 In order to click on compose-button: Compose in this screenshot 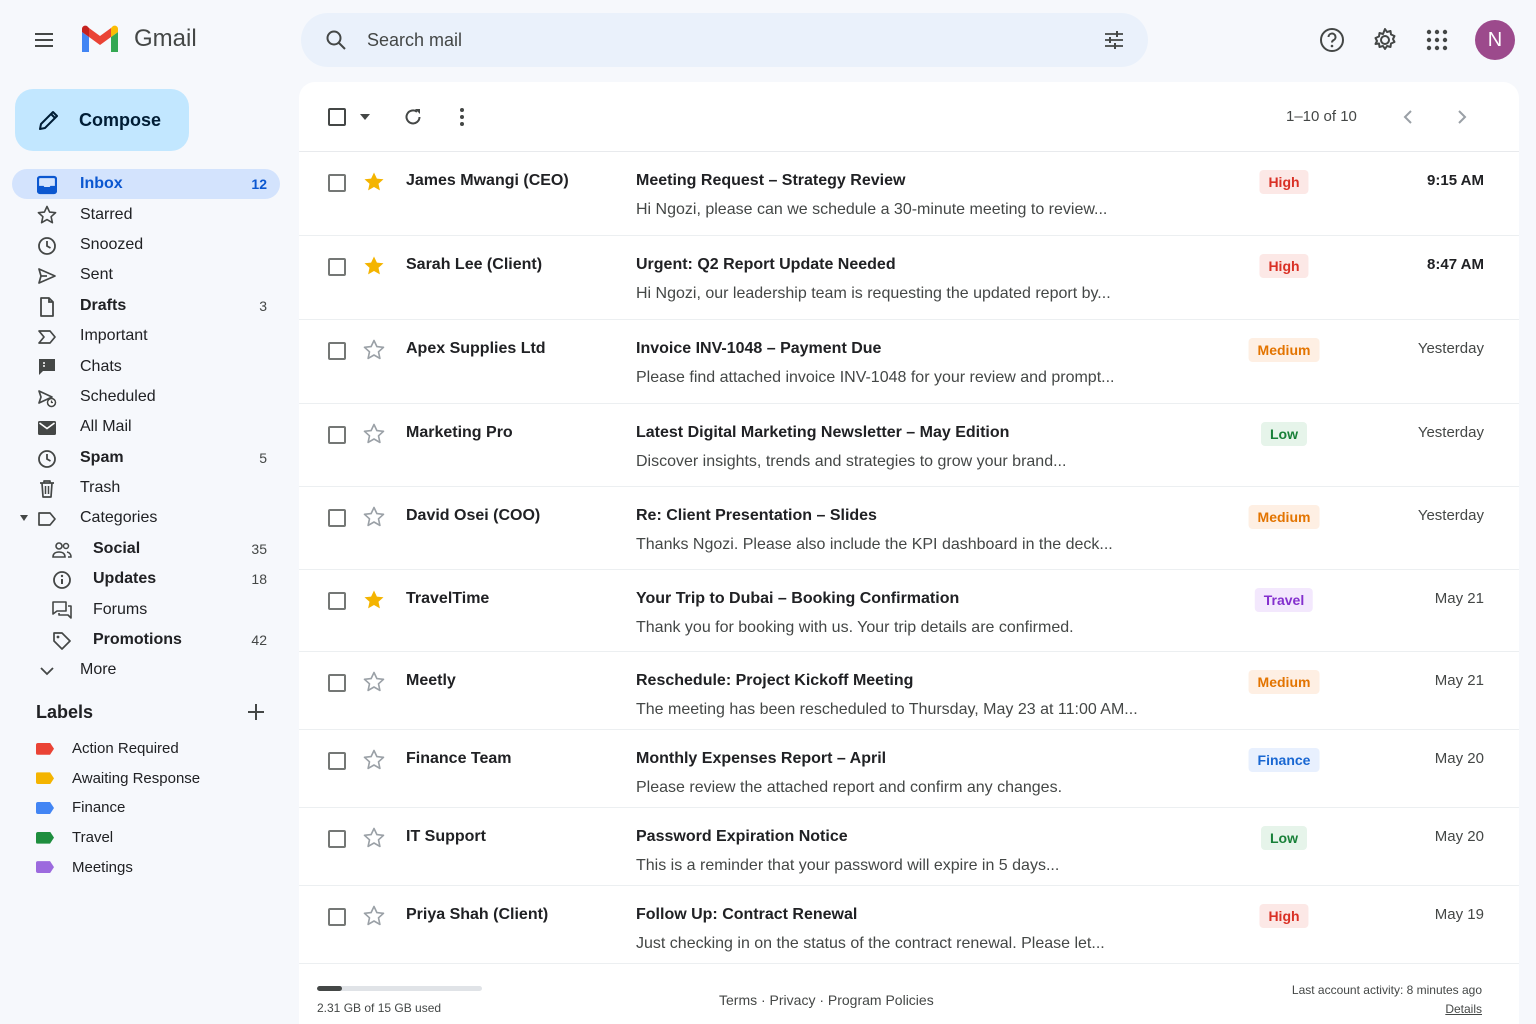, I will do `click(102, 120)`.